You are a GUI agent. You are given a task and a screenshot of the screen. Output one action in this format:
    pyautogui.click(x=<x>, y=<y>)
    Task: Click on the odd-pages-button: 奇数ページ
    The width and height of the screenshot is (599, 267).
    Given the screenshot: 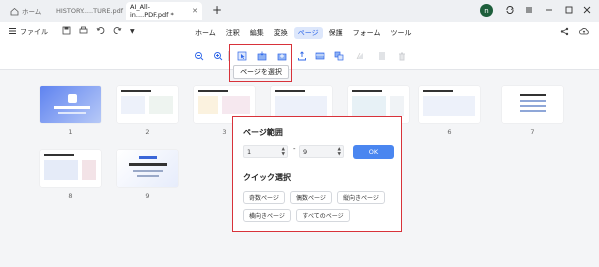 What is the action you would take?
    pyautogui.click(x=264, y=197)
    